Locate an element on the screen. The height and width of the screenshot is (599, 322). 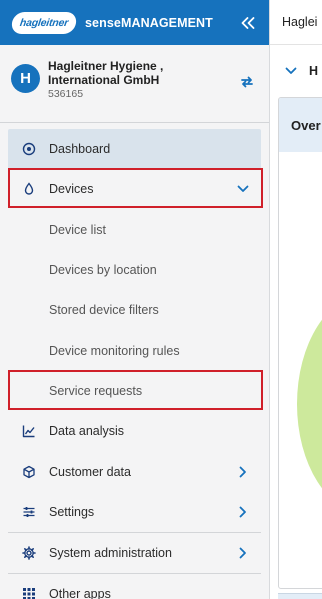
nav-item-settings: Settings is located at coordinates (134, 512).